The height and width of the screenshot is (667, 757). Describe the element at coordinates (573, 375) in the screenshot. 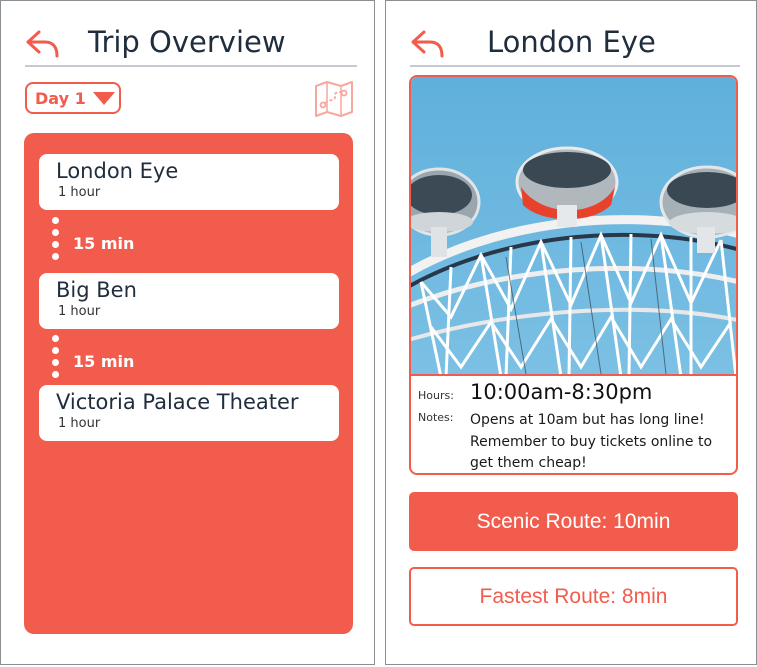

I see `photo-divider` at that location.